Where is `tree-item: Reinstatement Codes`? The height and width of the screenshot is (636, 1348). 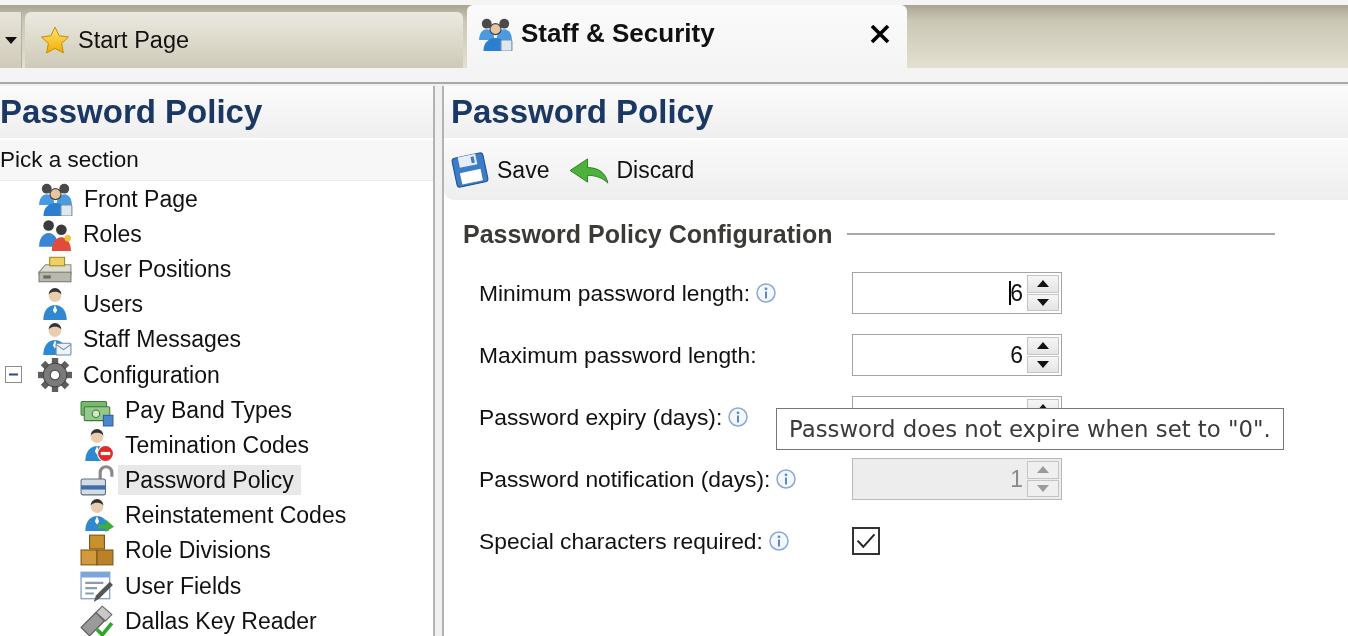 tree-item: Reinstatement Codes is located at coordinates (236, 515).